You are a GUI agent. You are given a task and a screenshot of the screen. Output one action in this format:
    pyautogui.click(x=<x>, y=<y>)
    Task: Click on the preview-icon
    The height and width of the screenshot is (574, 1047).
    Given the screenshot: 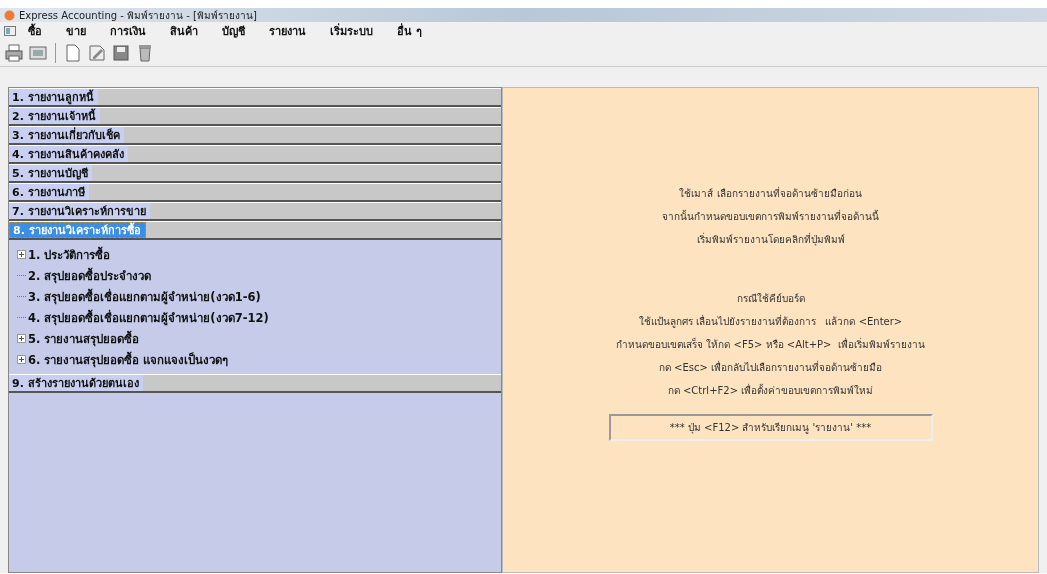 What is the action you would take?
    pyautogui.click(x=38, y=53)
    